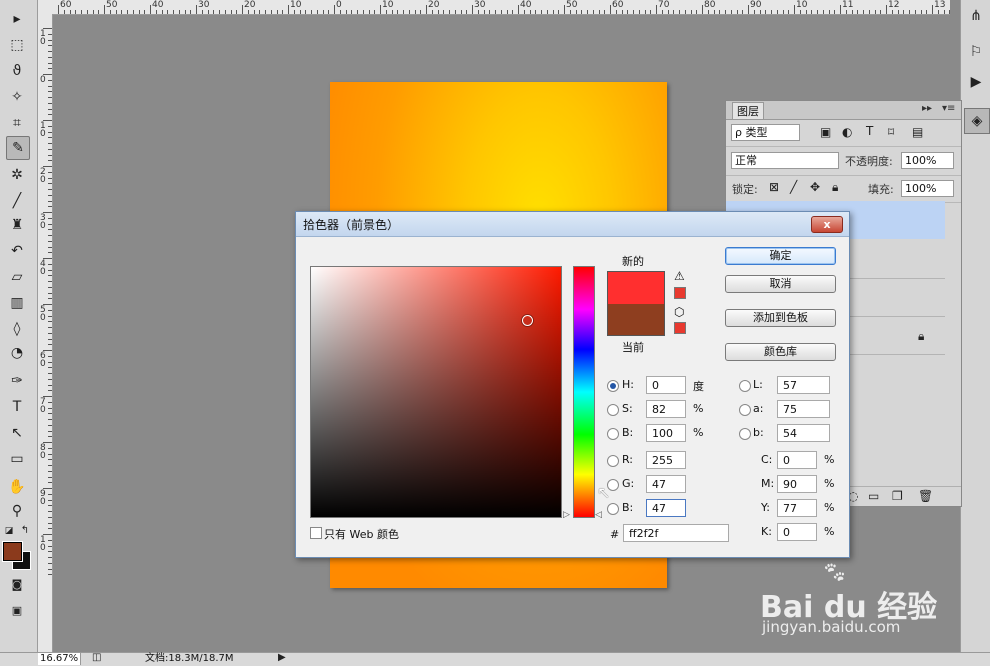 The width and height of the screenshot is (990, 666). I want to click on l-radio, so click(745, 386).